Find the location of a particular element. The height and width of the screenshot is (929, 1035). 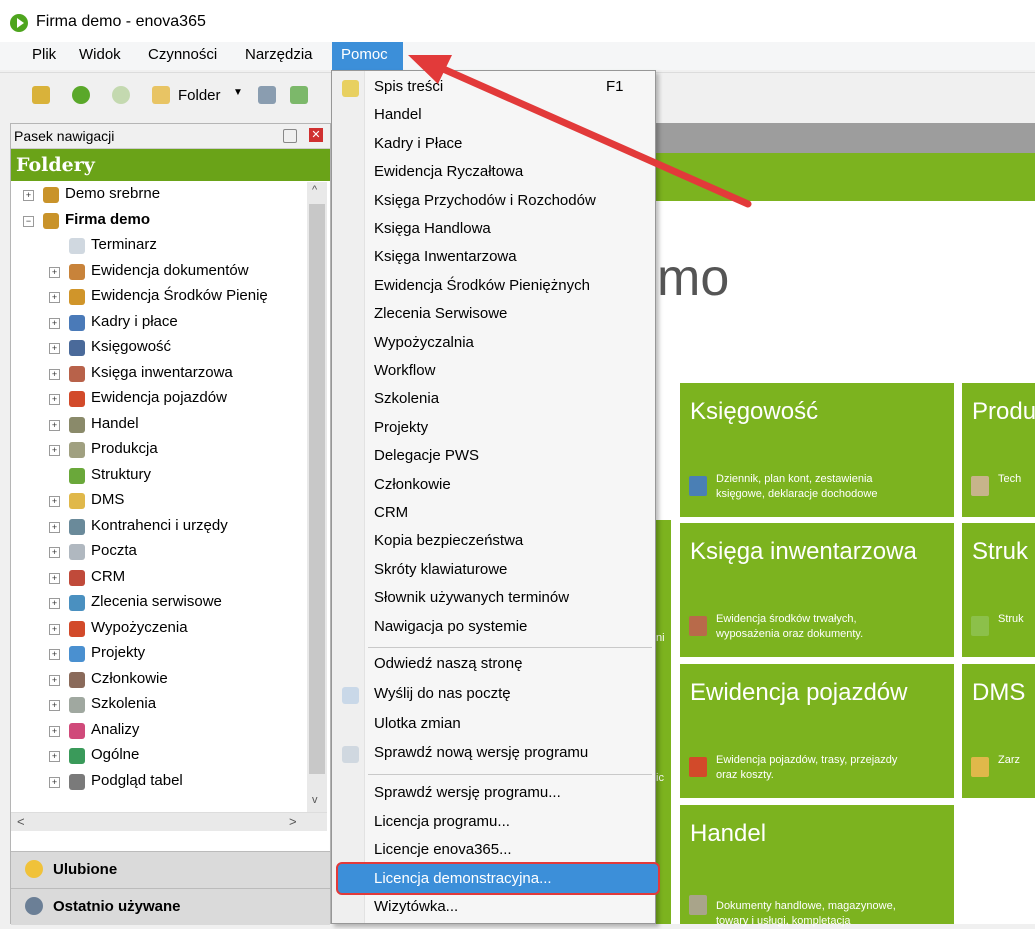

menu-plik: Plik is located at coordinates (44, 54).